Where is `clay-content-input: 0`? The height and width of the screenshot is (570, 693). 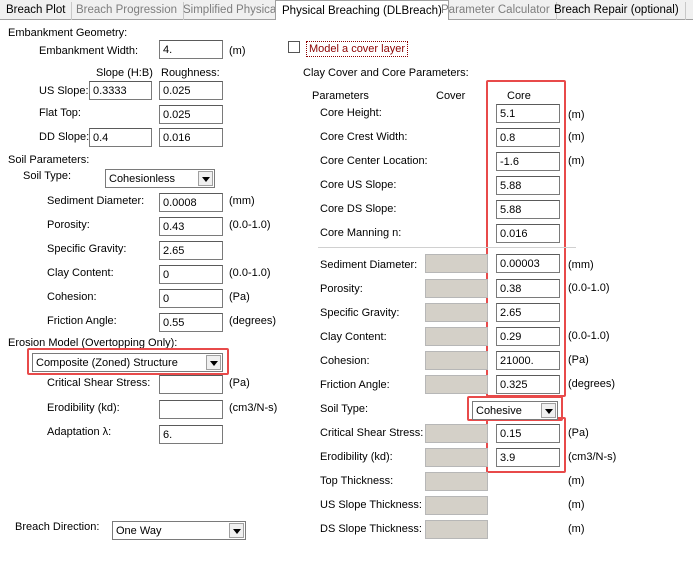 clay-content-input: 0 is located at coordinates (191, 274).